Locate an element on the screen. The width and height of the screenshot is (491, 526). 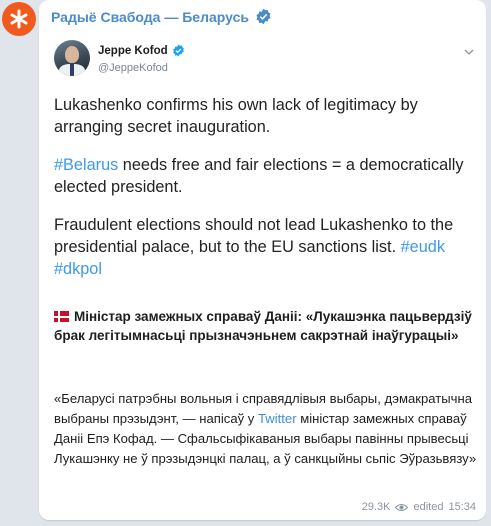
channel-name: Радыё Свабода — Беларусь is located at coordinates (150, 17).